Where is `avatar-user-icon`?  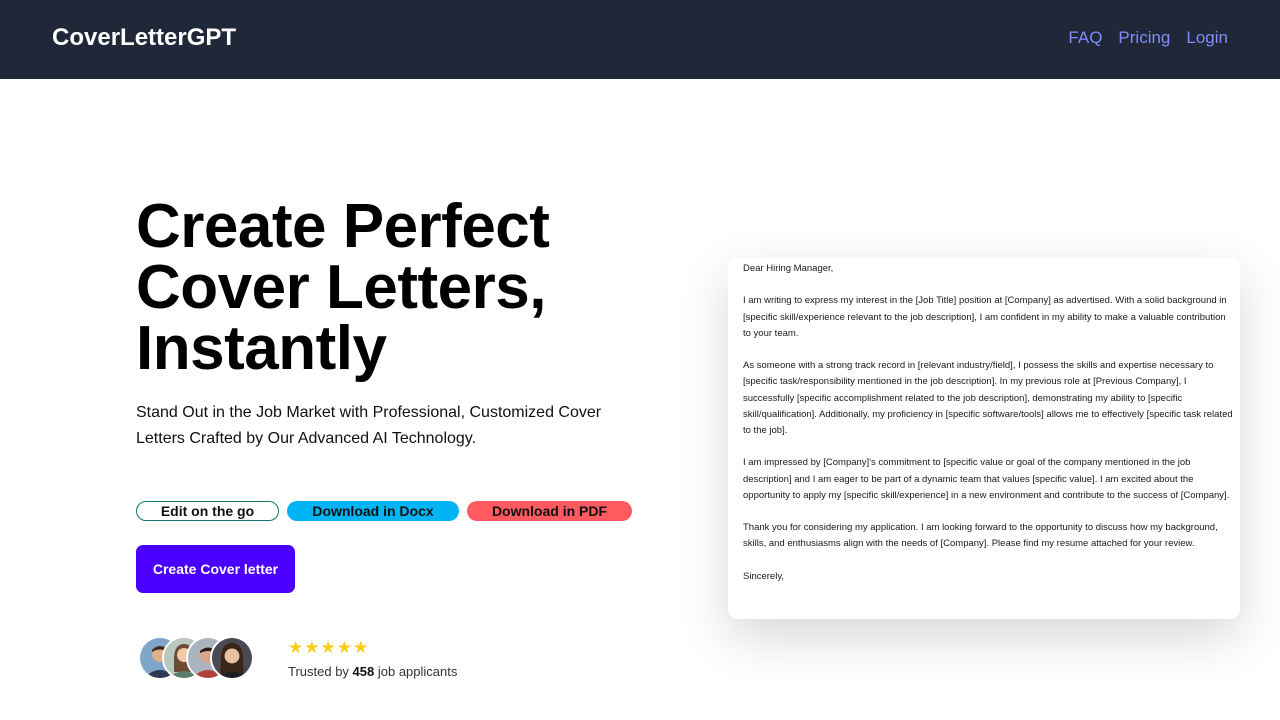 avatar-user-icon is located at coordinates (232, 658).